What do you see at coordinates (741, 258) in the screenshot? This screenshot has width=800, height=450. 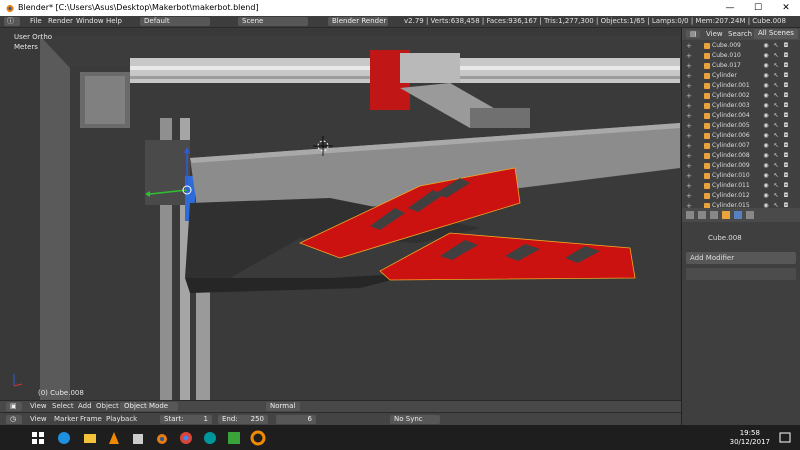 I see `add-modifier-button: Add Modifier` at bounding box center [741, 258].